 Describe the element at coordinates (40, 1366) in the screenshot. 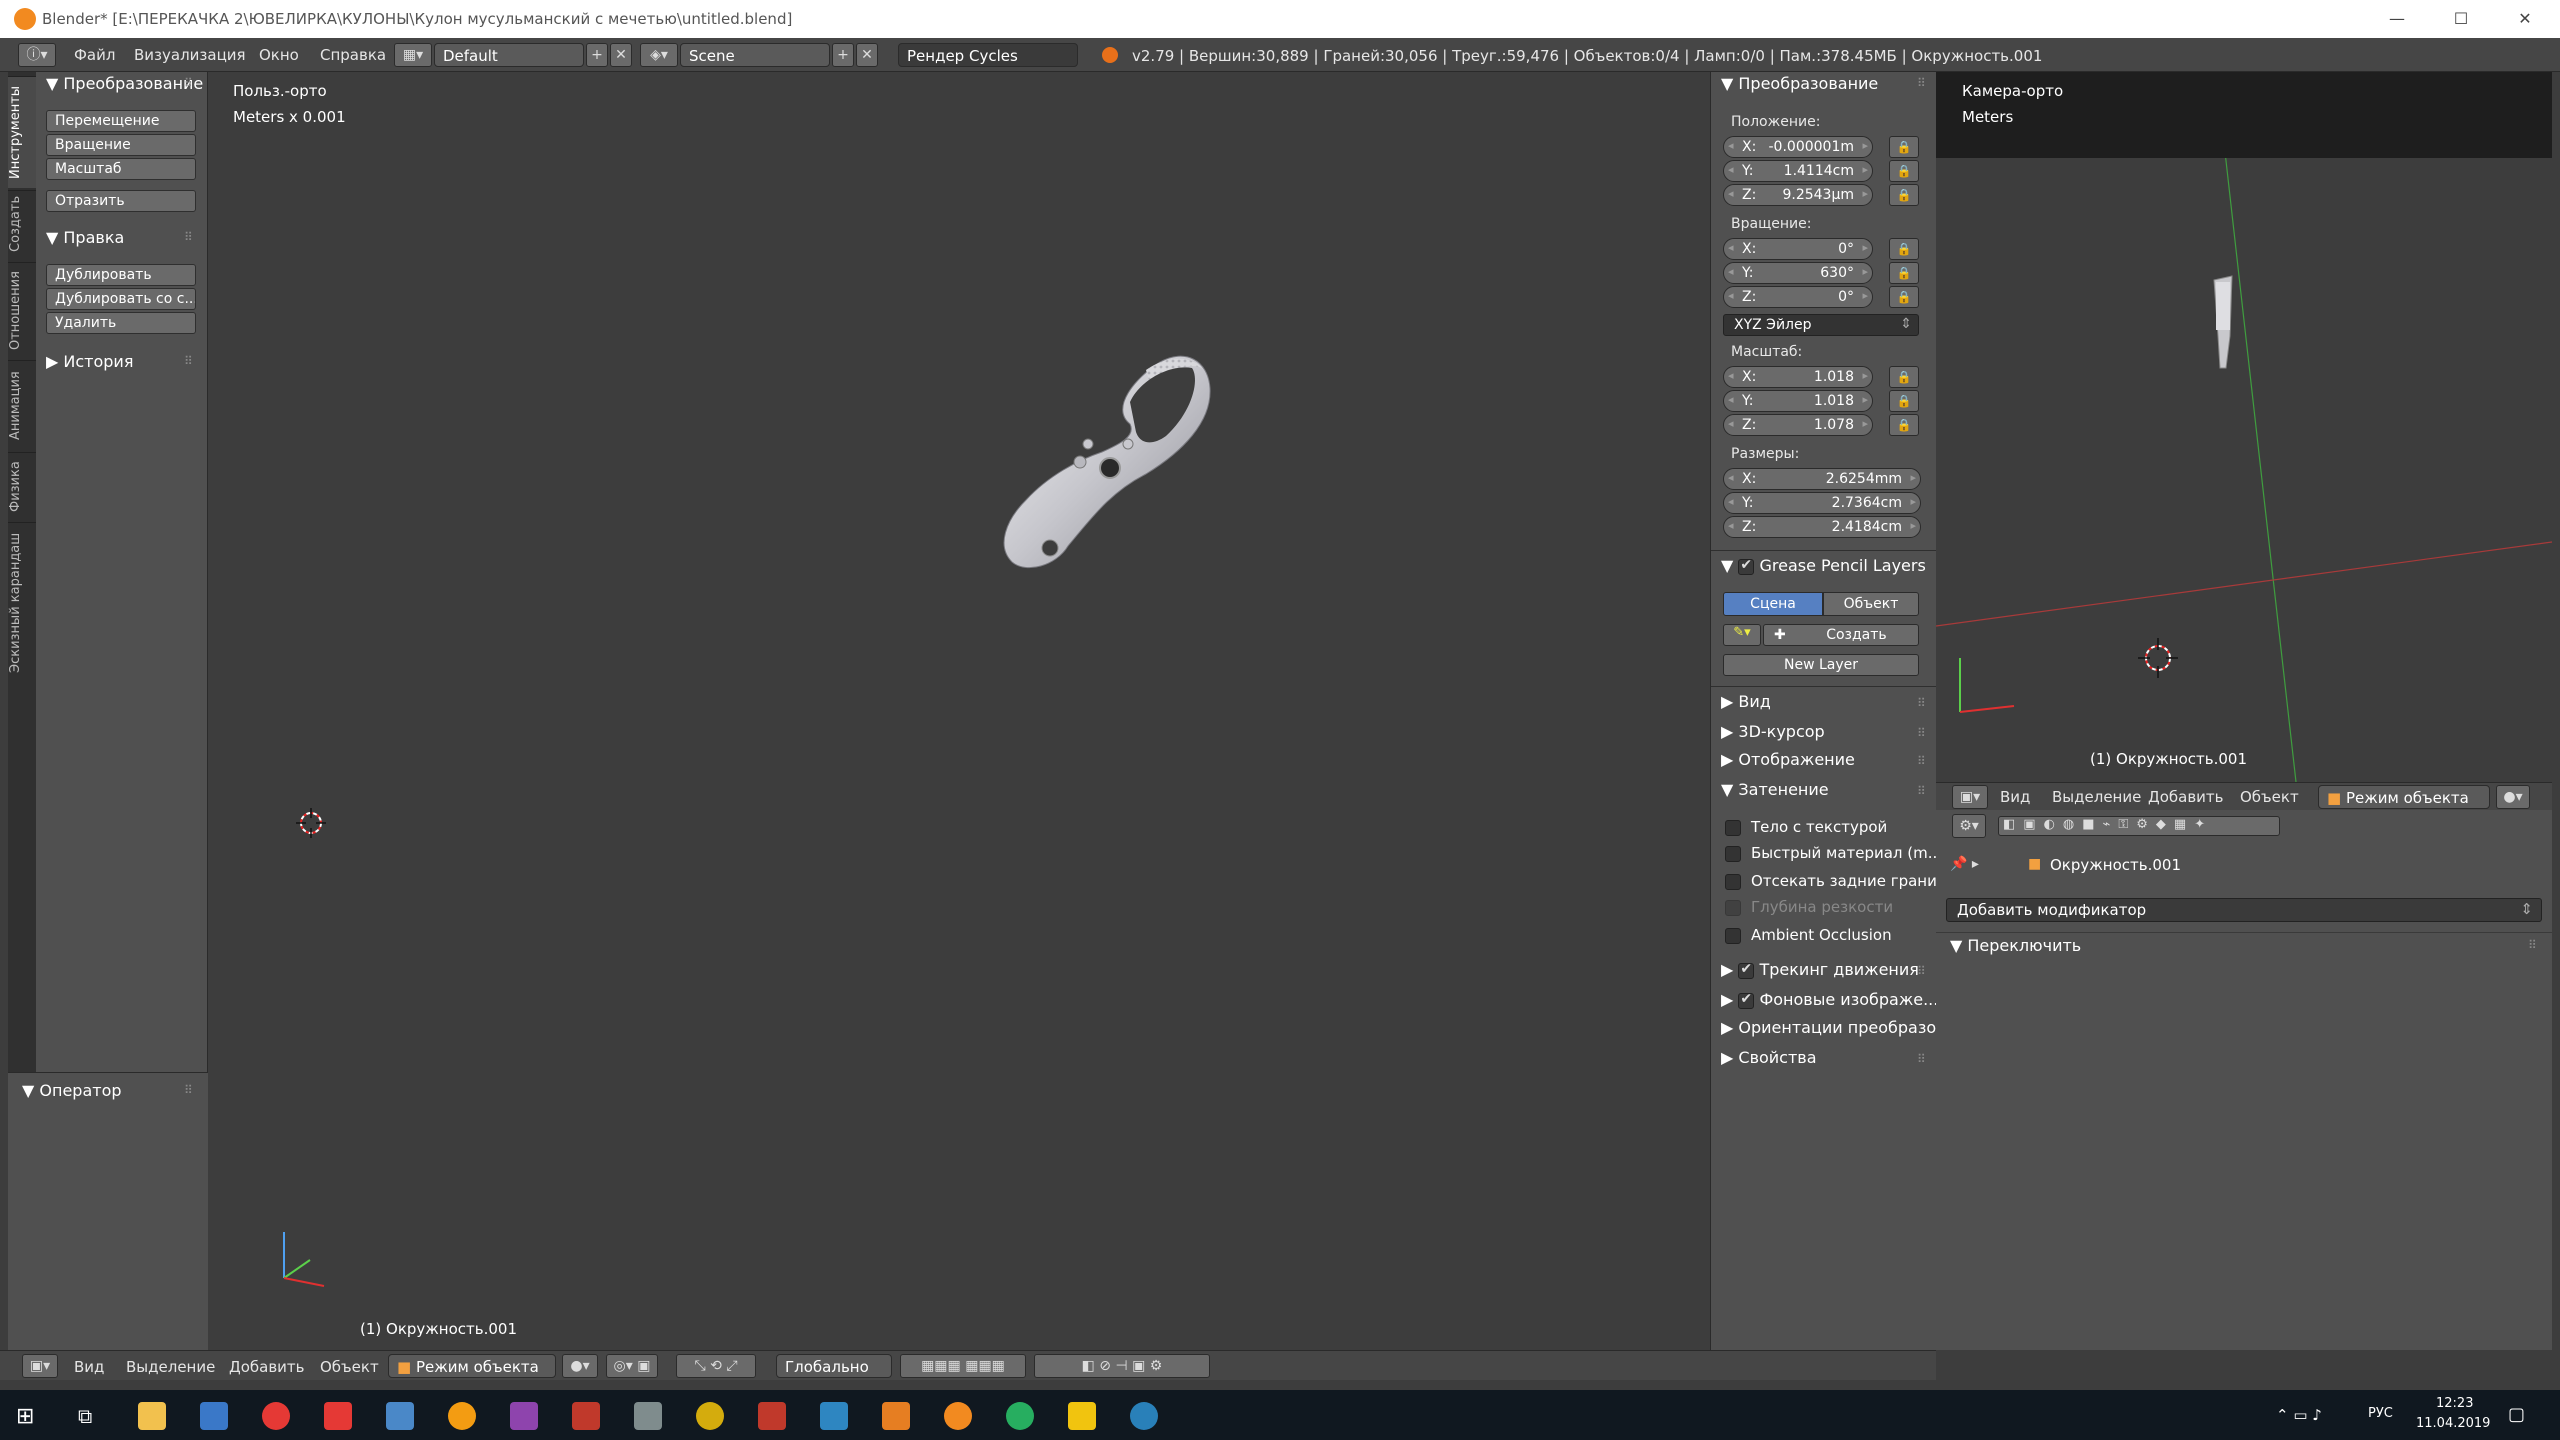

I see `editor-type-icon: ▣▾` at that location.